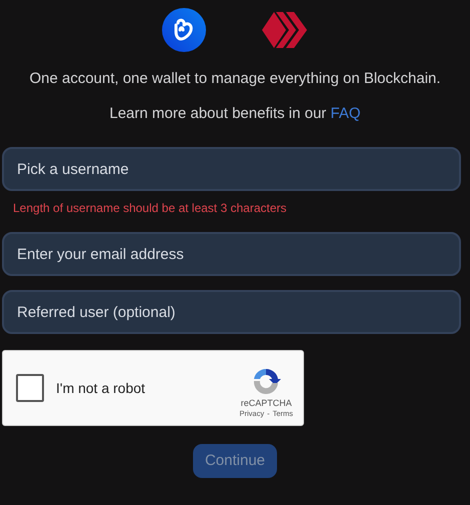  What do you see at coordinates (30, 388) in the screenshot?
I see `captcha-checkbox` at bounding box center [30, 388].